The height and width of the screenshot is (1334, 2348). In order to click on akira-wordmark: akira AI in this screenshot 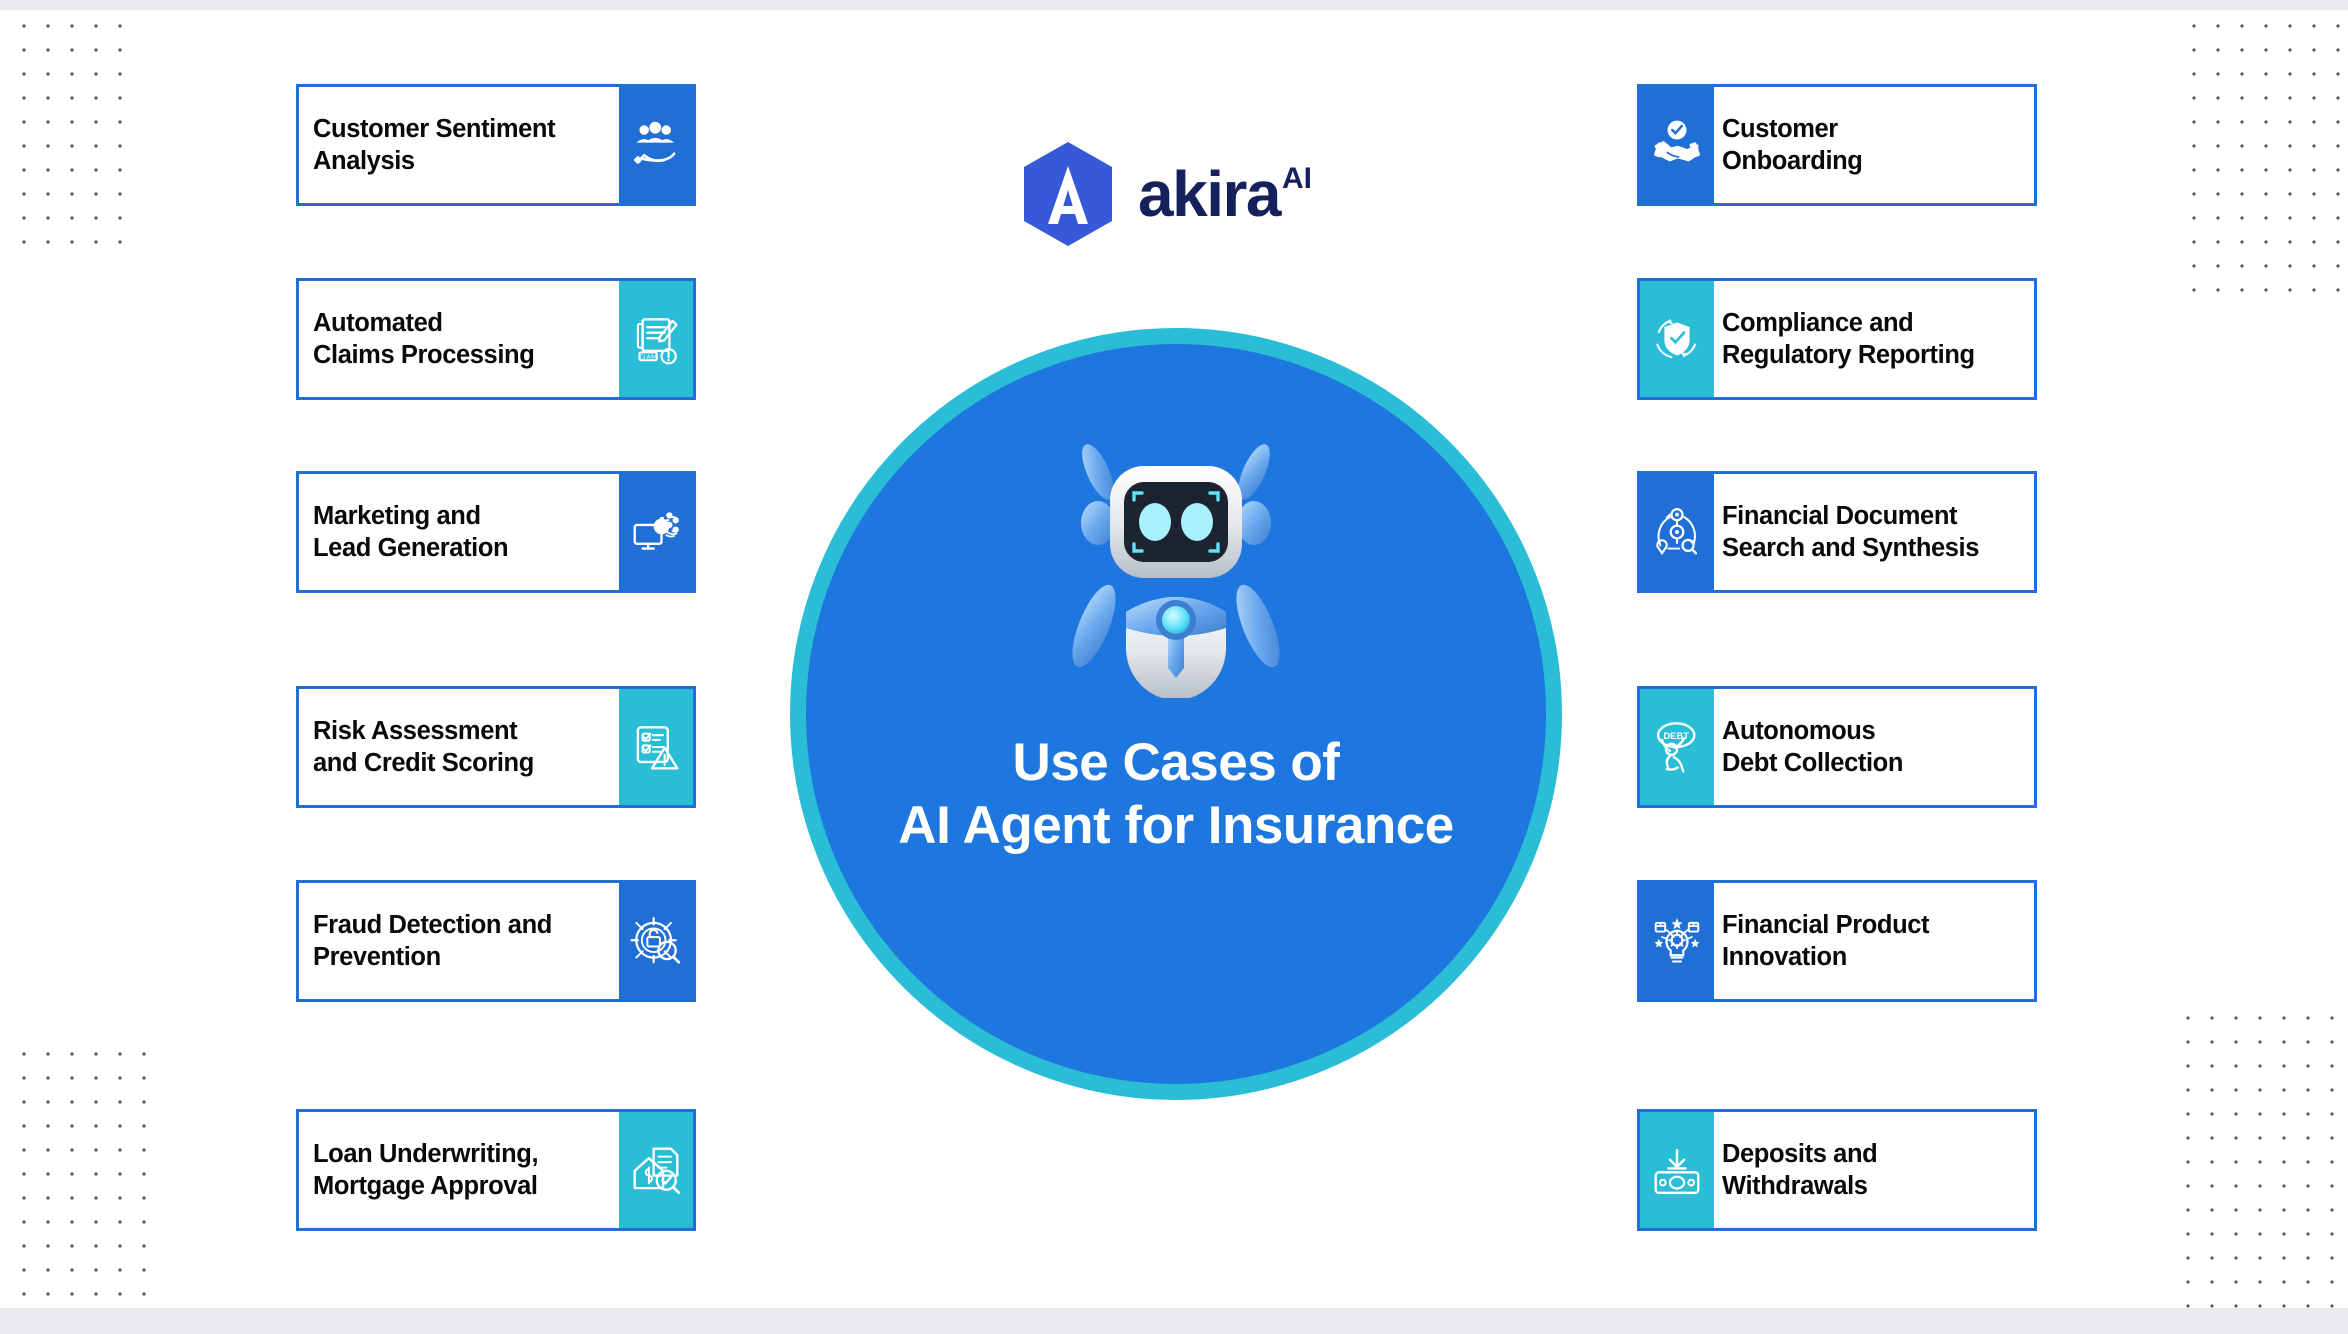, I will do `click(1225, 194)`.